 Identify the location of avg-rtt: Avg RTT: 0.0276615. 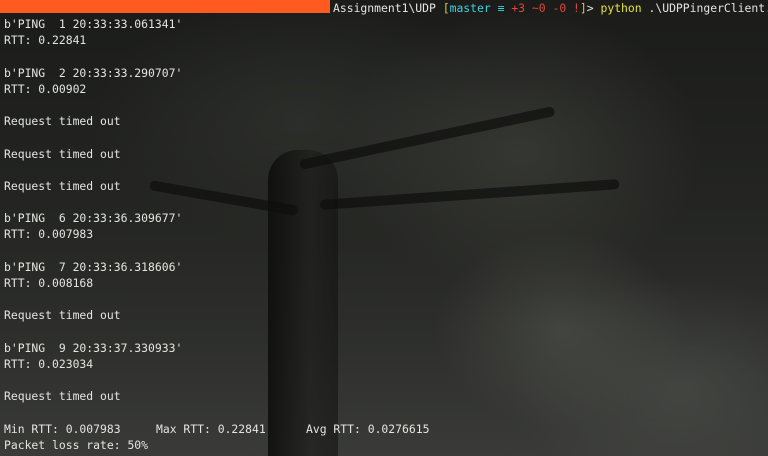
(368, 428).